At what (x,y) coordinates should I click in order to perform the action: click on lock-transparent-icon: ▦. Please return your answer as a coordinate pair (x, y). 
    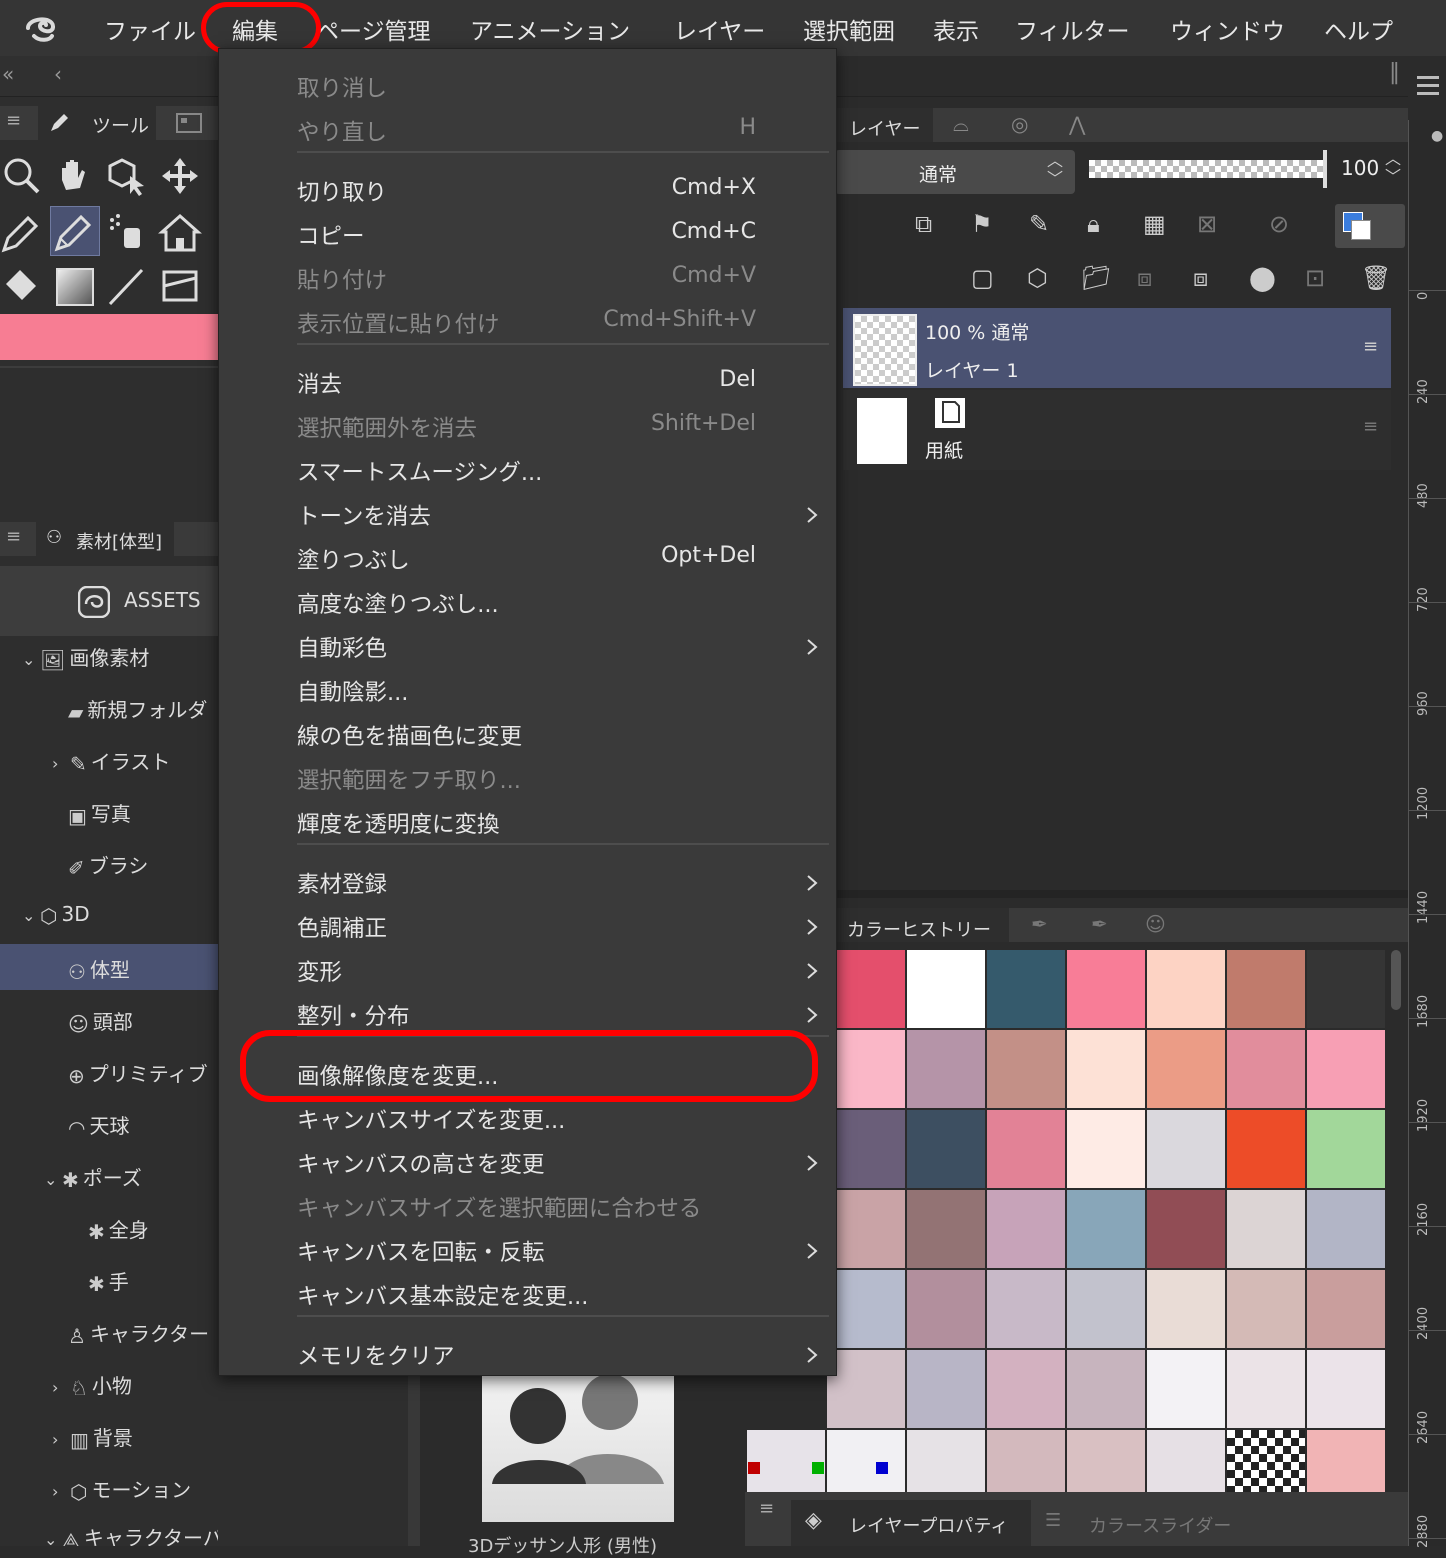
    Looking at the image, I should click on (1154, 224).